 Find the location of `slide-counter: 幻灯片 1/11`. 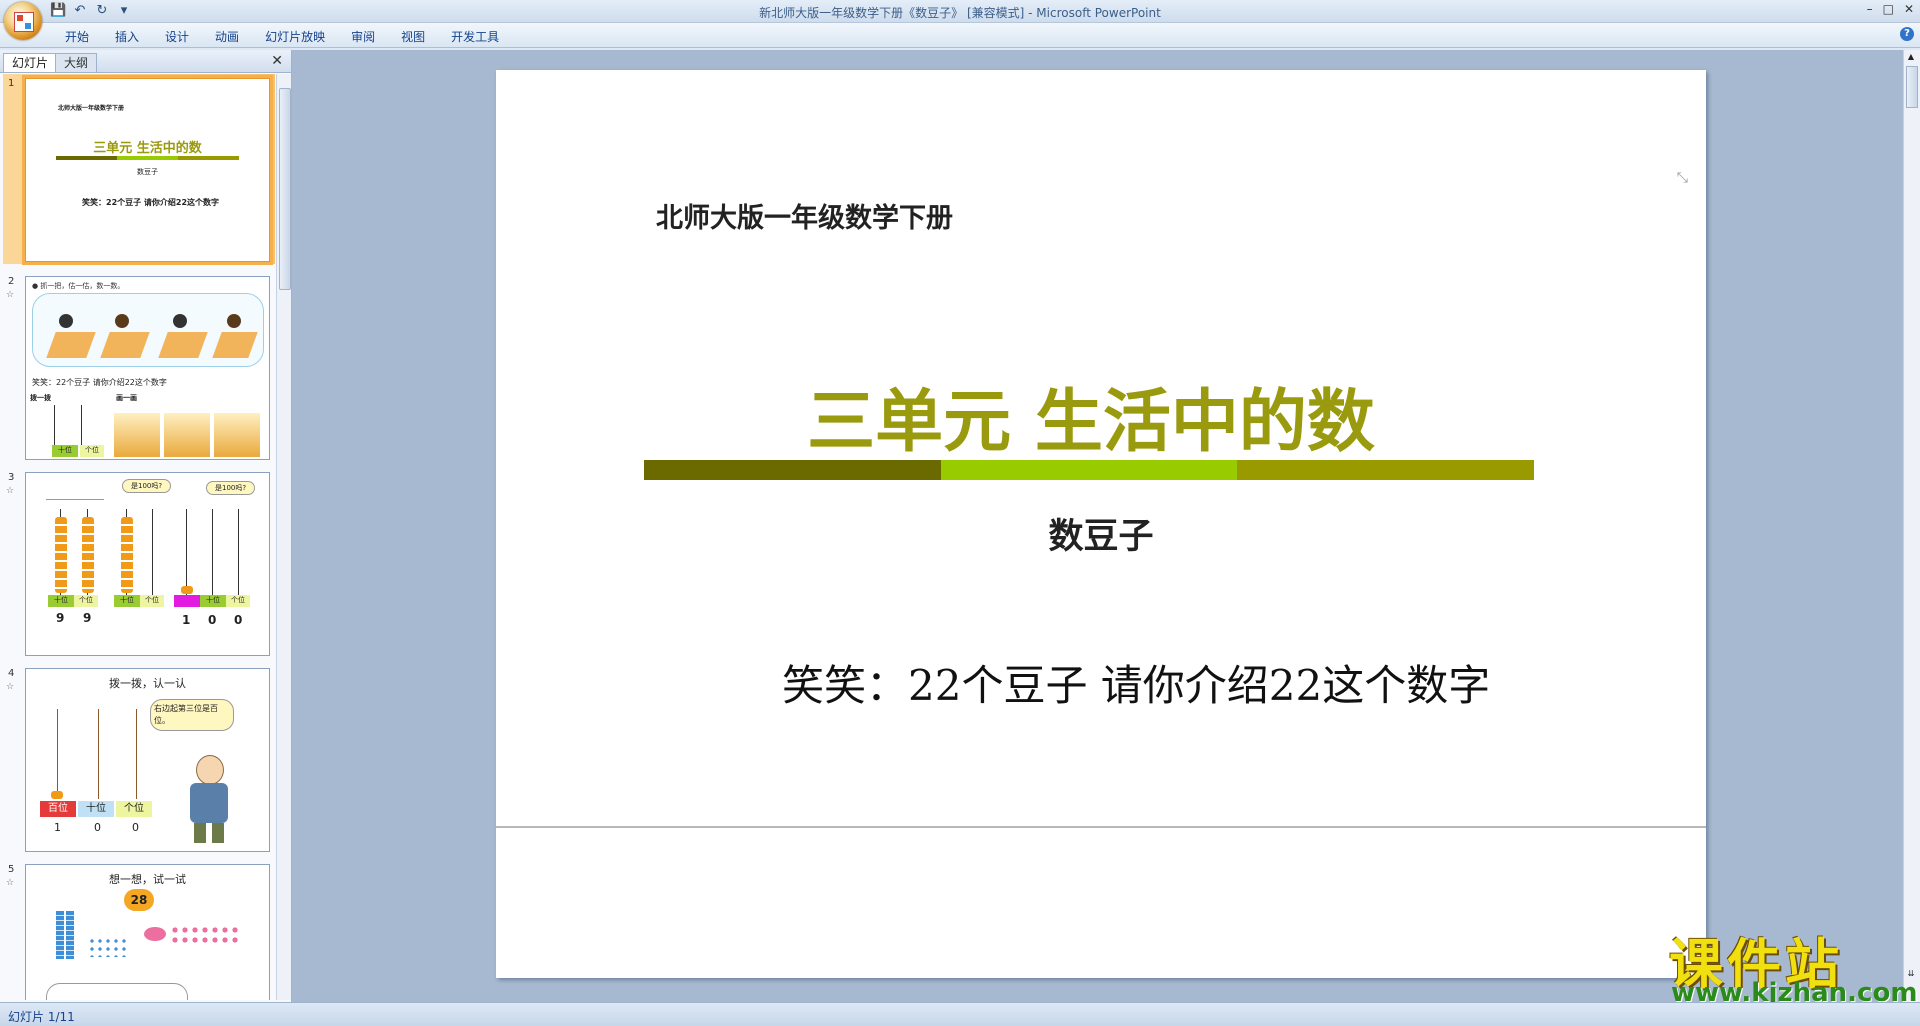

slide-counter: 幻灯片 1/11 is located at coordinates (41, 1017).